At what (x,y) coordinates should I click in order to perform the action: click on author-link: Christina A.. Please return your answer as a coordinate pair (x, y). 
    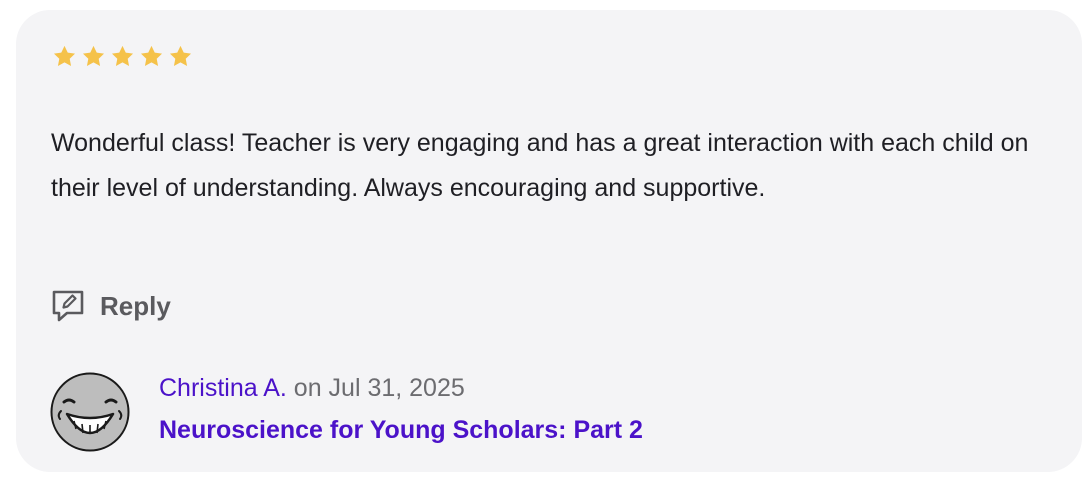
    Looking at the image, I should click on (223, 388).